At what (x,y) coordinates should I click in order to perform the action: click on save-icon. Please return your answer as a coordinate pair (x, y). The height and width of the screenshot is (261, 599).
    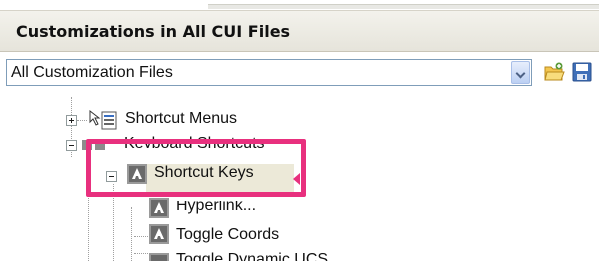
    Looking at the image, I should click on (582, 72).